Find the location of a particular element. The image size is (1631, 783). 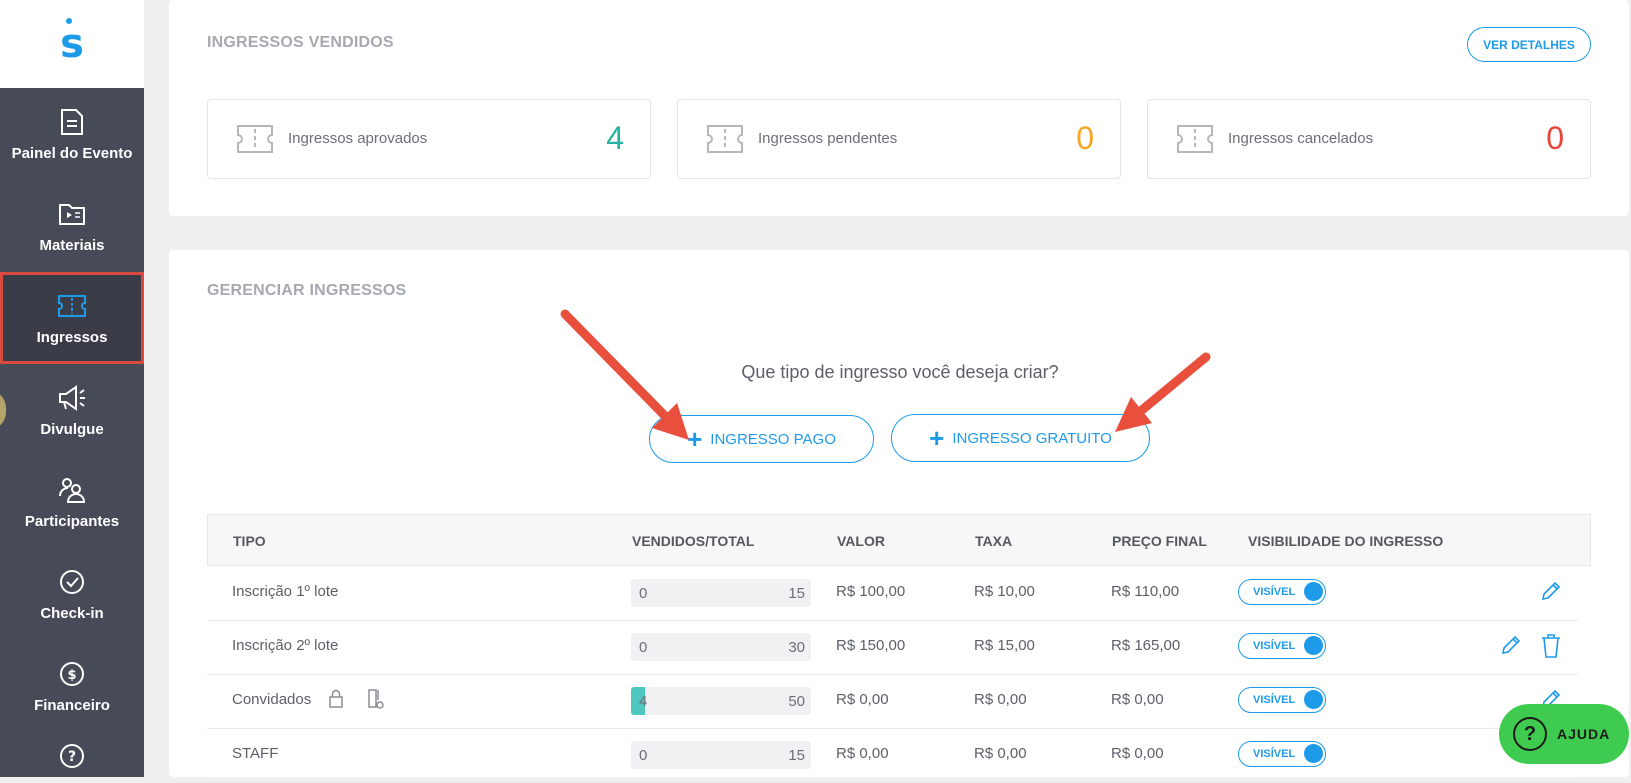

logo: s is located at coordinates (72, 44).